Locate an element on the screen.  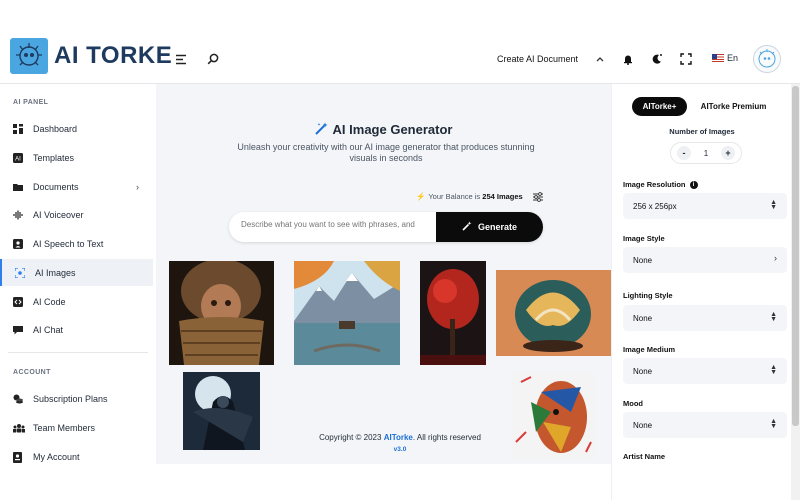
increment-button: + is located at coordinates (727, 153).